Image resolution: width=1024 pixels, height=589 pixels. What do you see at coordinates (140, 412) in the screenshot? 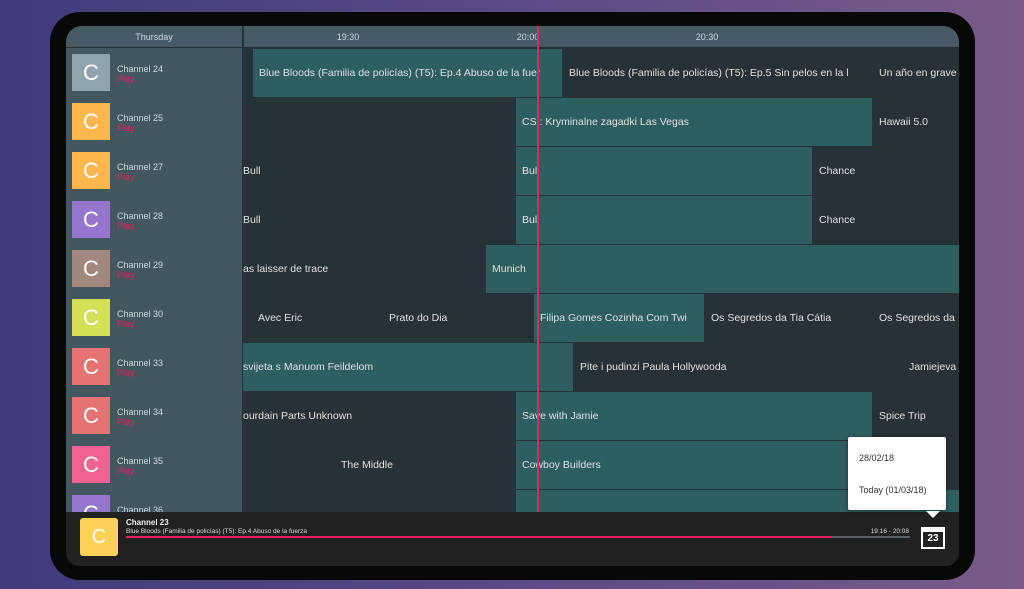
I see `channel-name: Channel 34` at bounding box center [140, 412].